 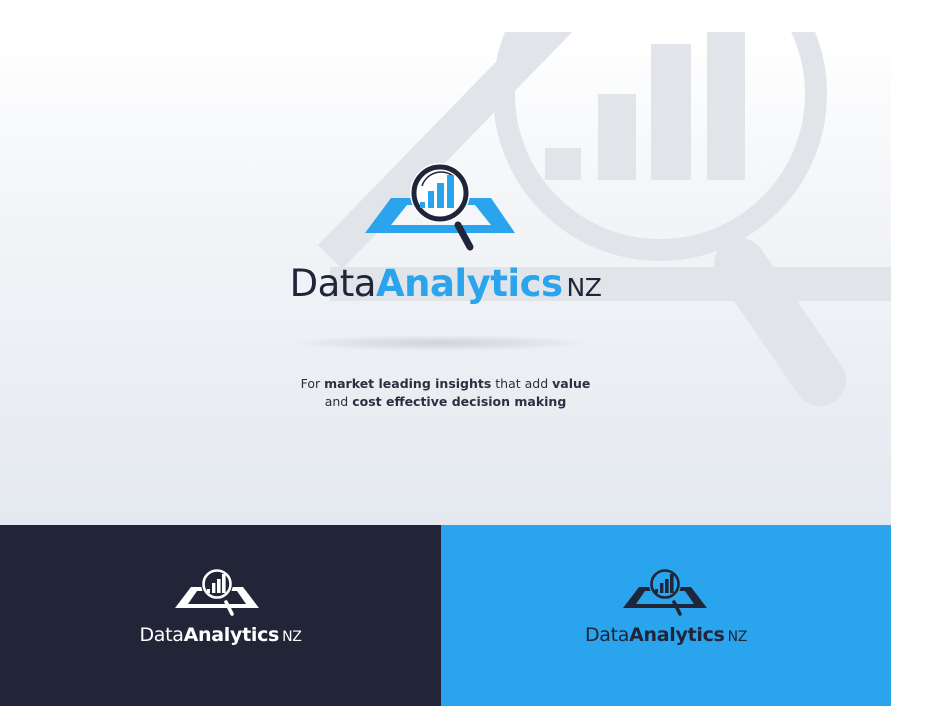 I want to click on brand-wordmark-navy: DataAnalytics NZ, so click(x=666, y=636).